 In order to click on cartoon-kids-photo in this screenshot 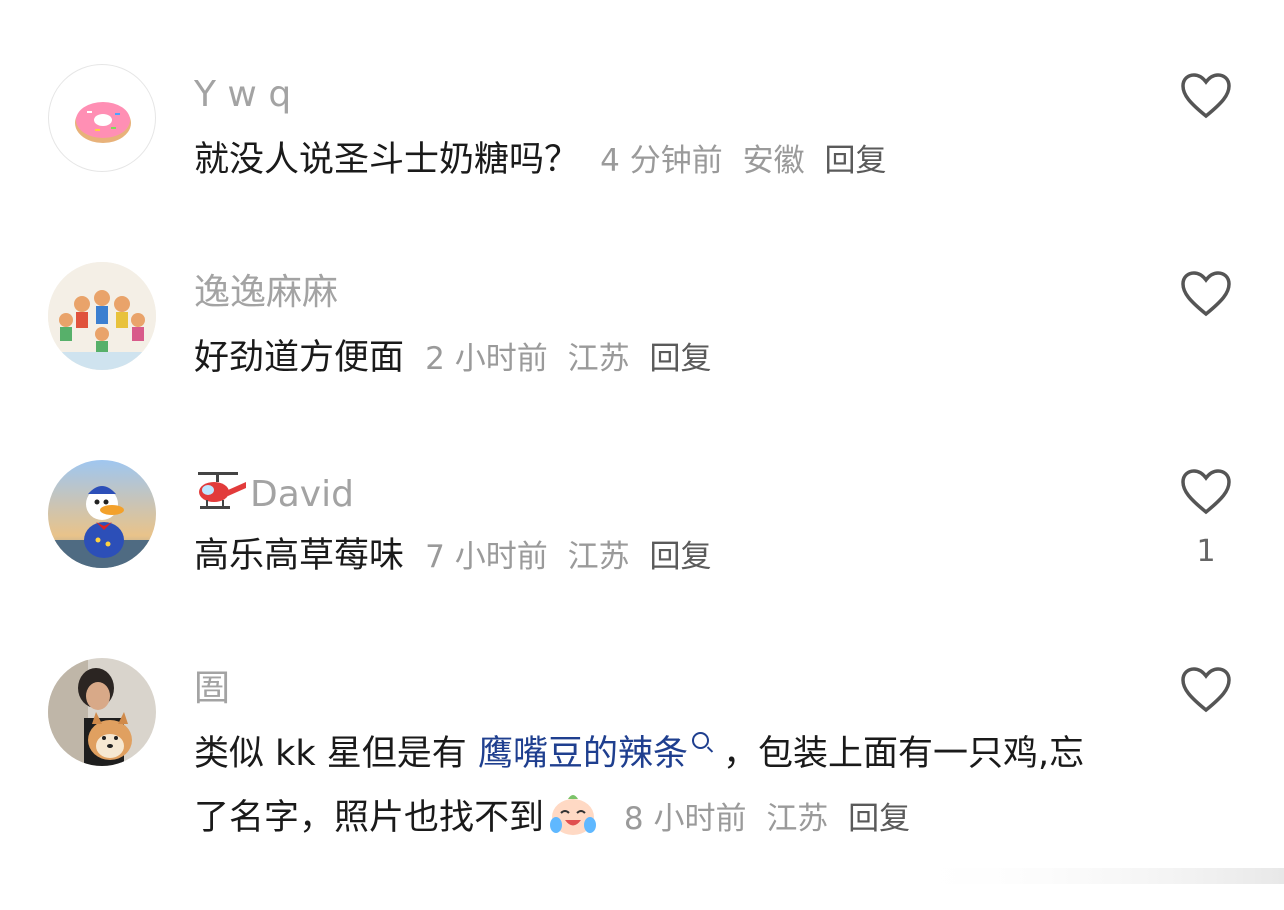, I will do `click(102, 316)`.